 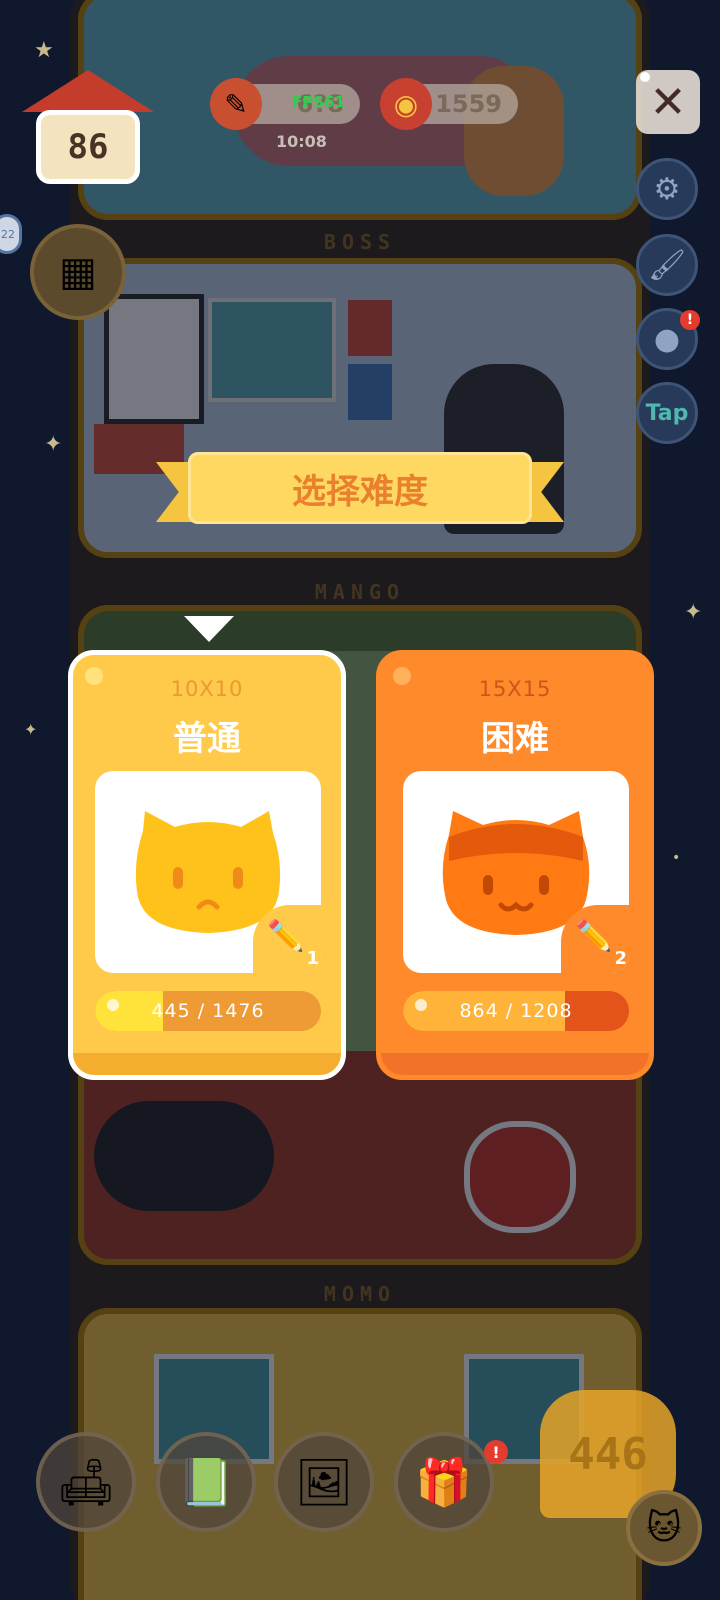 I want to click on progress-text: 445 / 1476, so click(x=208, y=1011).